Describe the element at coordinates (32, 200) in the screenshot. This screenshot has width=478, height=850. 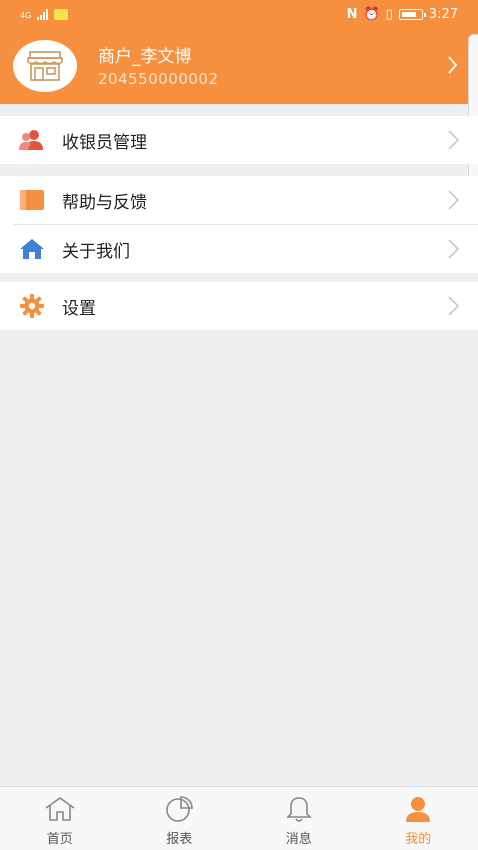
I see `help-feedback-icon` at that location.